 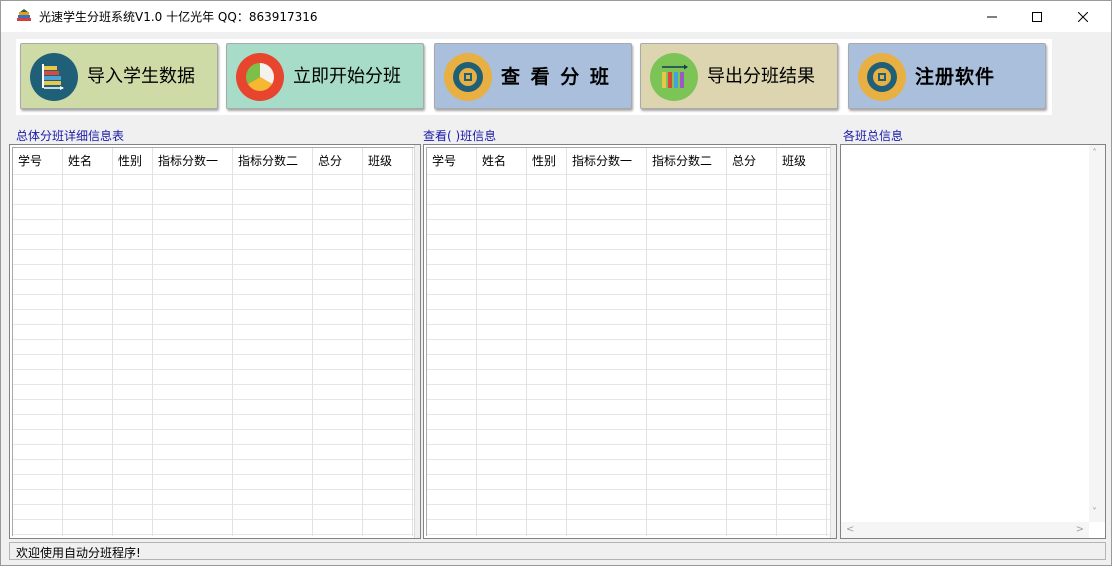 I want to click on view-groups-button: 查 看 分 班, so click(x=533, y=76).